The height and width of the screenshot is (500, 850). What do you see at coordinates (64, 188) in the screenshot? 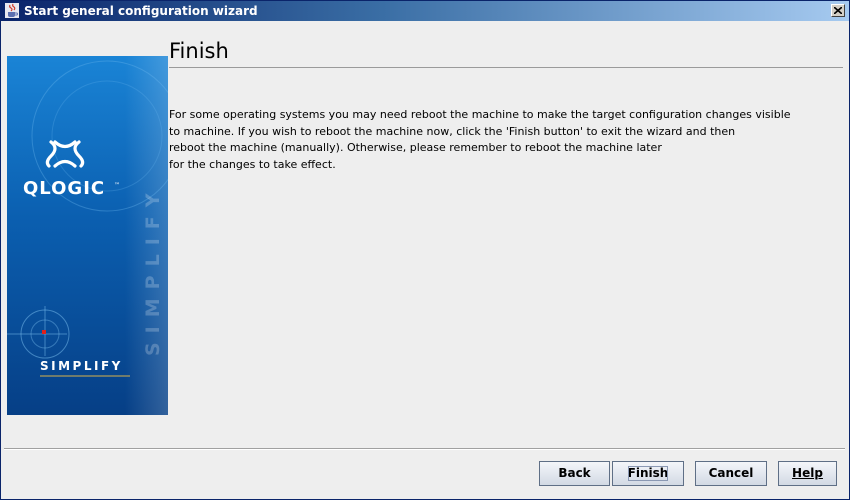
I see `qlogic-logo-text: QLOGIC` at bounding box center [64, 188].